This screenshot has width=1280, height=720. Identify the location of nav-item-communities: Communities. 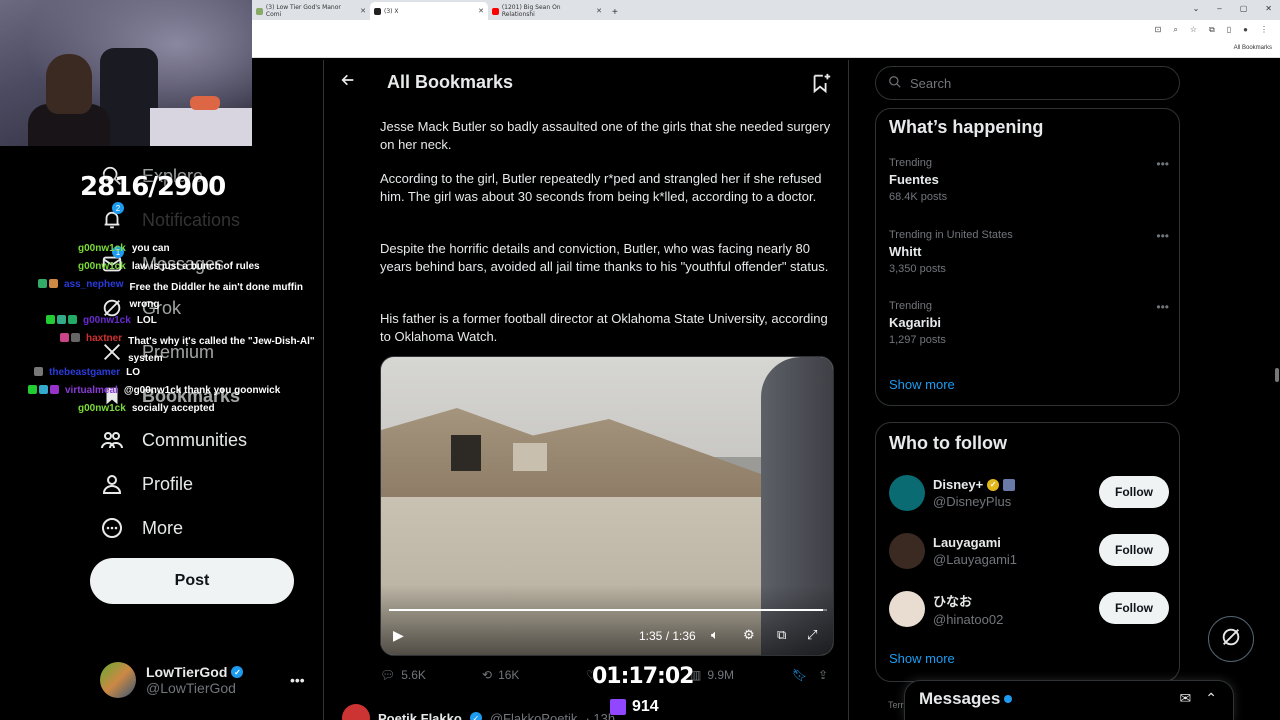
(173, 440).